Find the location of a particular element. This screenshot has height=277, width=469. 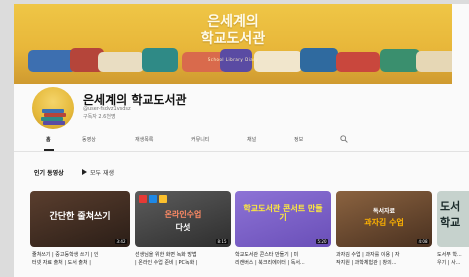

tab-home: 홈 is located at coordinates (48, 139).